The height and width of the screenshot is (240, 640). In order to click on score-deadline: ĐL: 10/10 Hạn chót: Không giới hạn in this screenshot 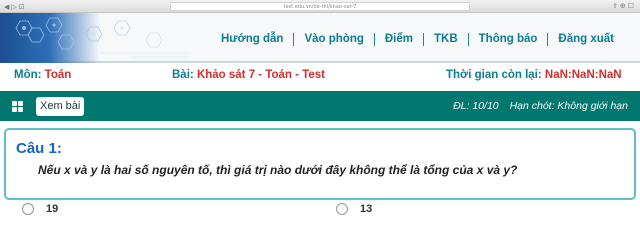, I will do `click(540, 106)`.